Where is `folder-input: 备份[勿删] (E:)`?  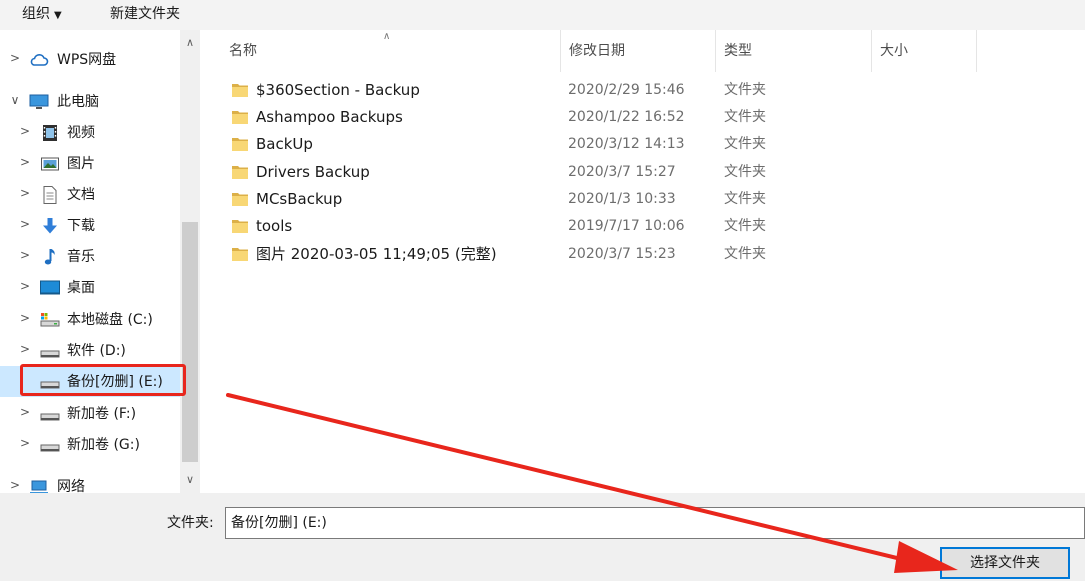 folder-input: 备份[勿删] (E:) is located at coordinates (655, 523).